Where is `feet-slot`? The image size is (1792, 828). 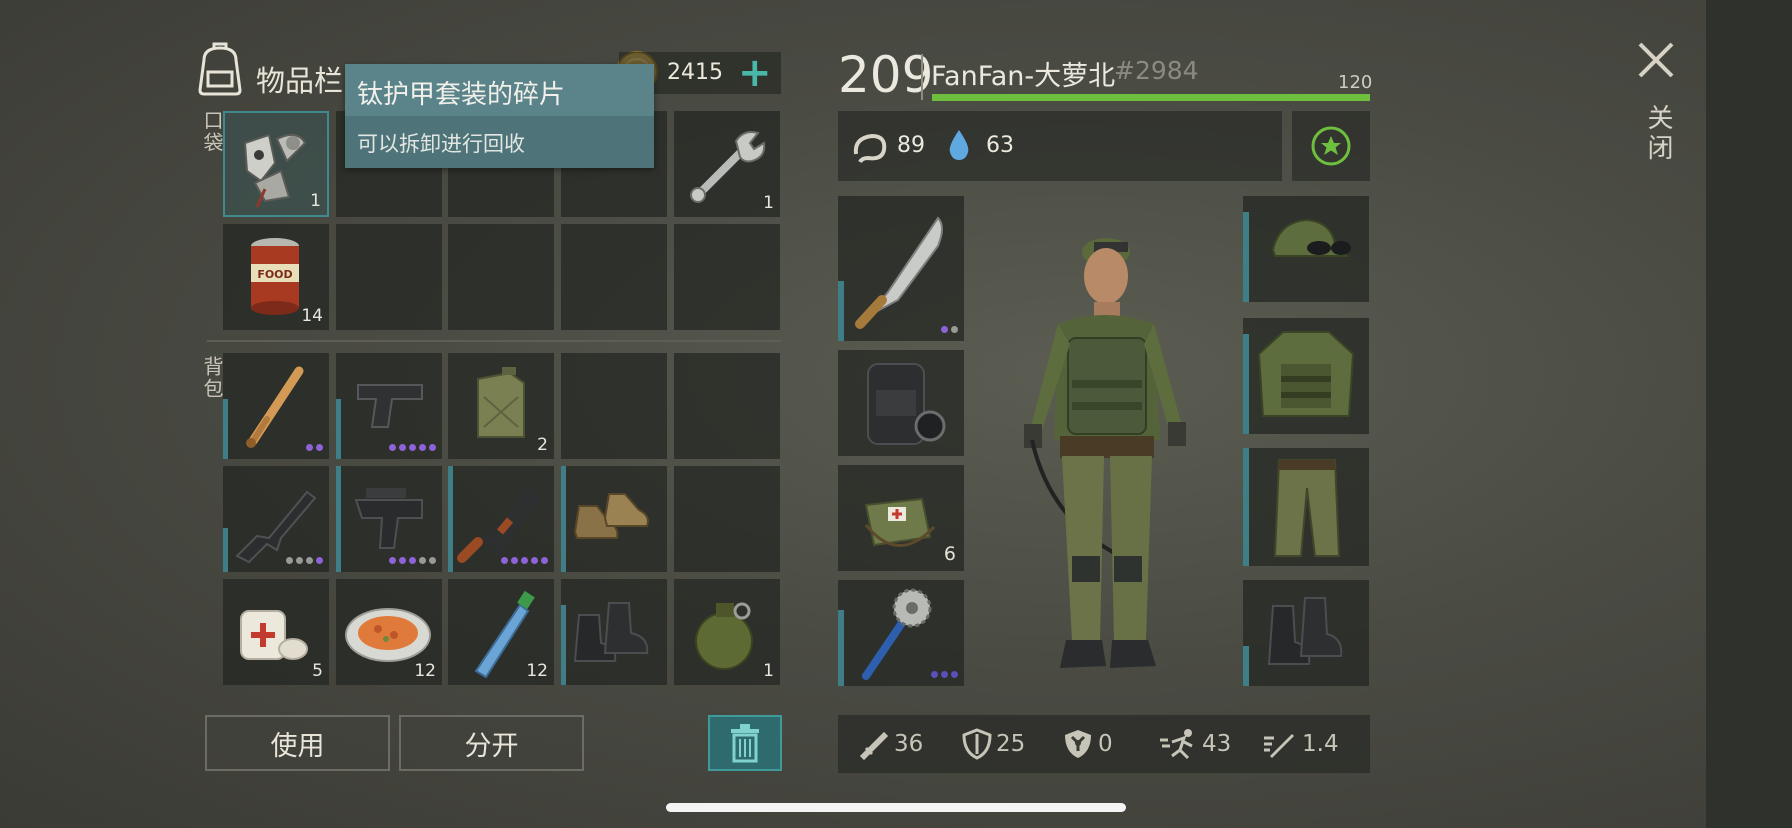
feet-slot is located at coordinates (1306, 633).